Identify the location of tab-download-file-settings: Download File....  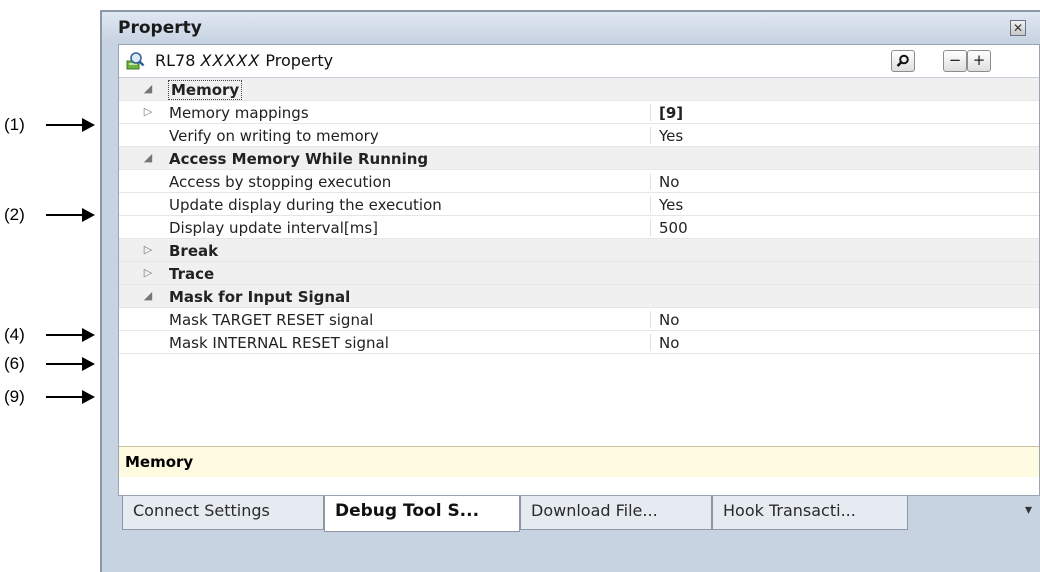
(616, 513).